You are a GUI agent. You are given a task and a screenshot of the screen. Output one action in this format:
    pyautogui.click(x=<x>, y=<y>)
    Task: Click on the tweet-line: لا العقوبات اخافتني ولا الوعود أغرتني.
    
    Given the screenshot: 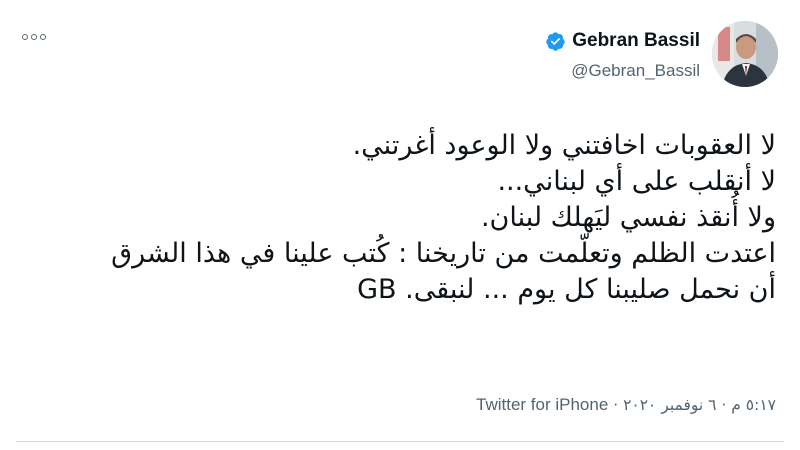 What is the action you would take?
    pyautogui.click(x=564, y=145)
    